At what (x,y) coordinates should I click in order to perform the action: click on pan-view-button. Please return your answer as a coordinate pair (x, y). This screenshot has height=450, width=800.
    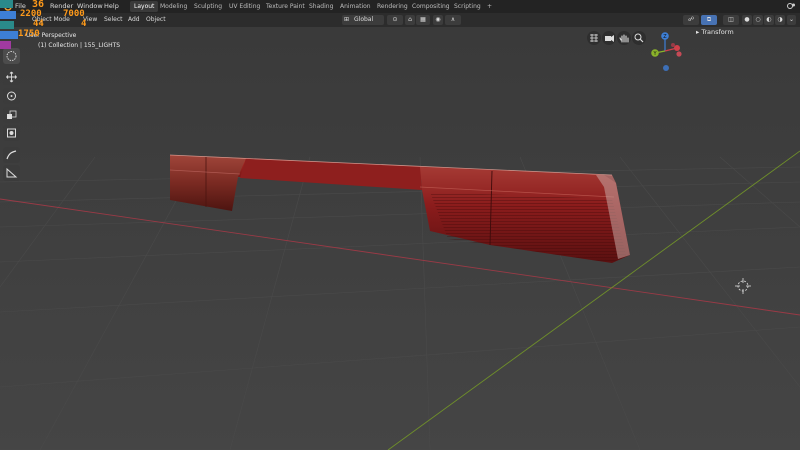
    Looking at the image, I should click on (624, 38).